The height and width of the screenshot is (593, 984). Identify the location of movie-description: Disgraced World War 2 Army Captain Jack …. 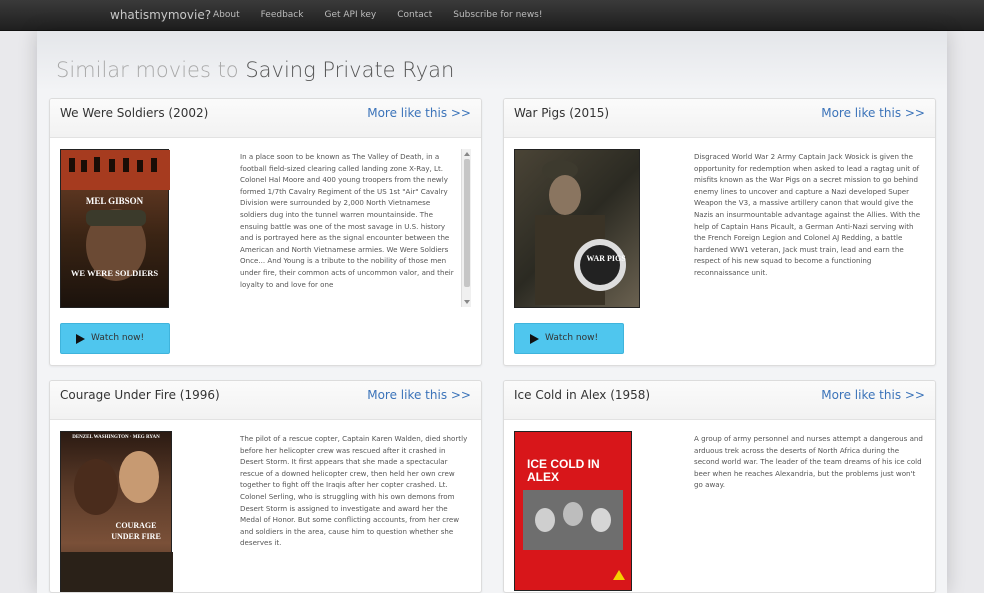
(807, 214).